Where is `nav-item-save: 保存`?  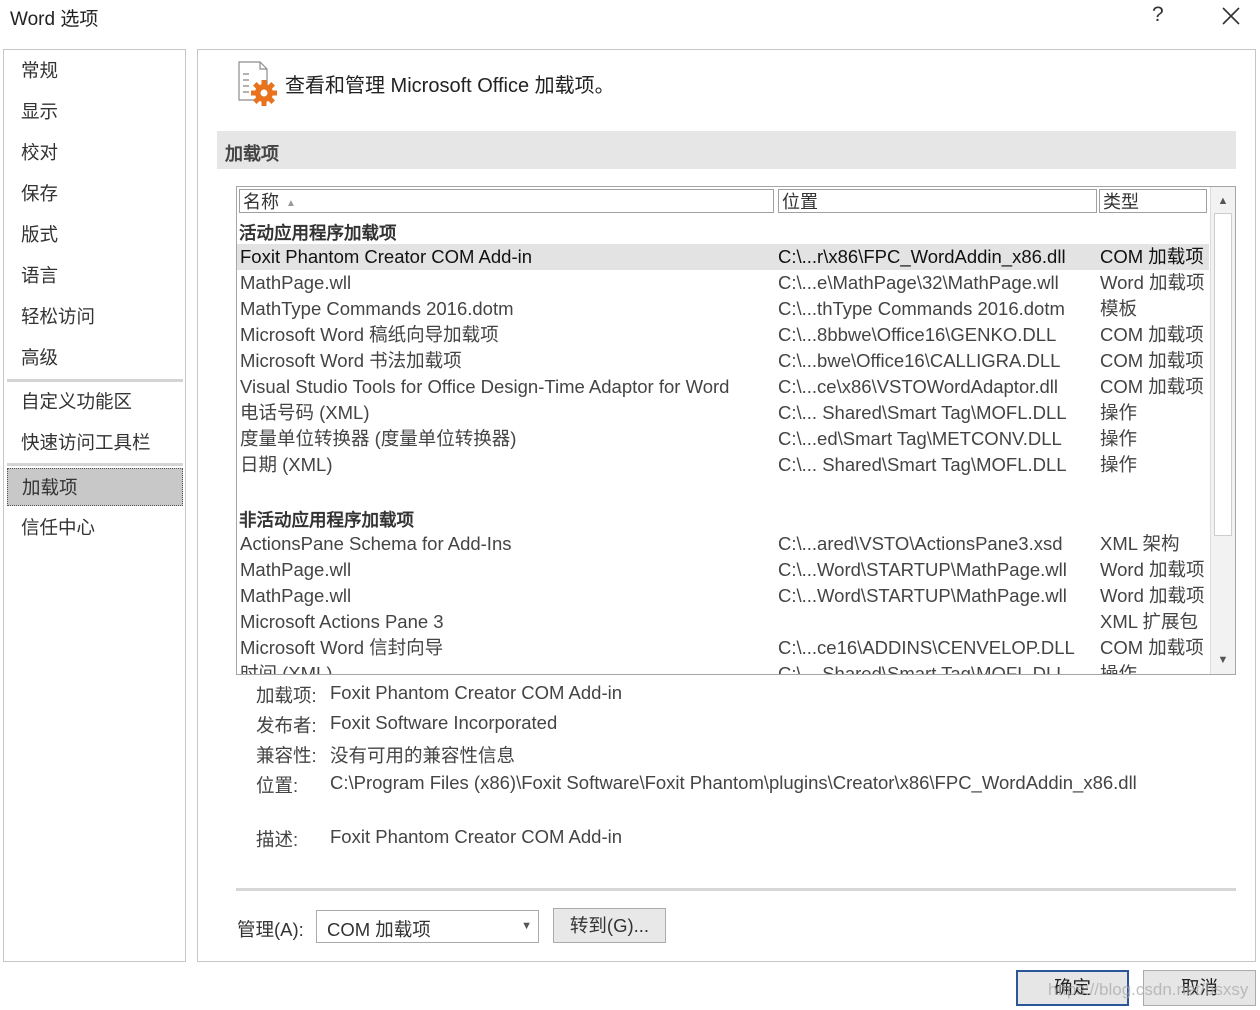 nav-item-save: 保存 is located at coordinates (95, 194).